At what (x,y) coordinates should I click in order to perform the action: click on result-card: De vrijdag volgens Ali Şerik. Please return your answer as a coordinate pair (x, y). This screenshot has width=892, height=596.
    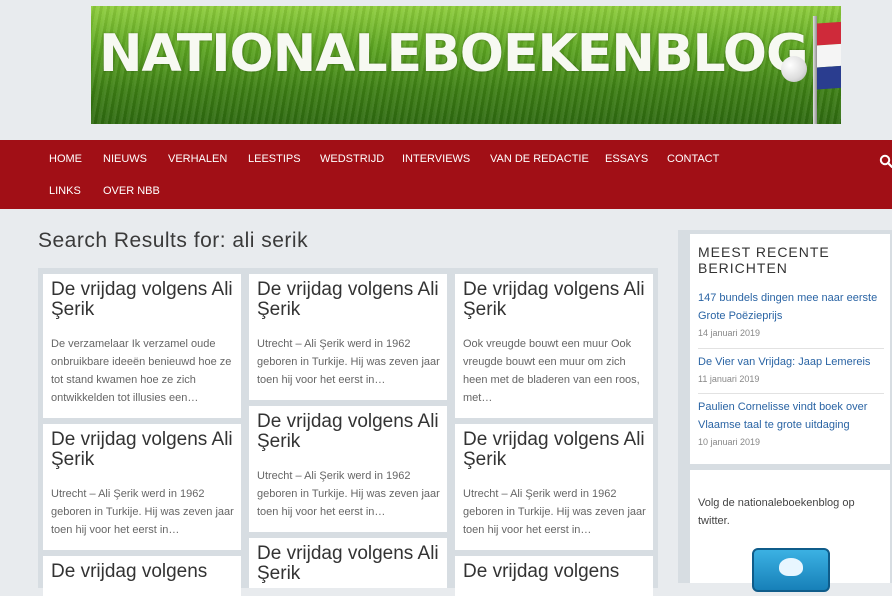
    Looking at the image, I should click on (348, 563).